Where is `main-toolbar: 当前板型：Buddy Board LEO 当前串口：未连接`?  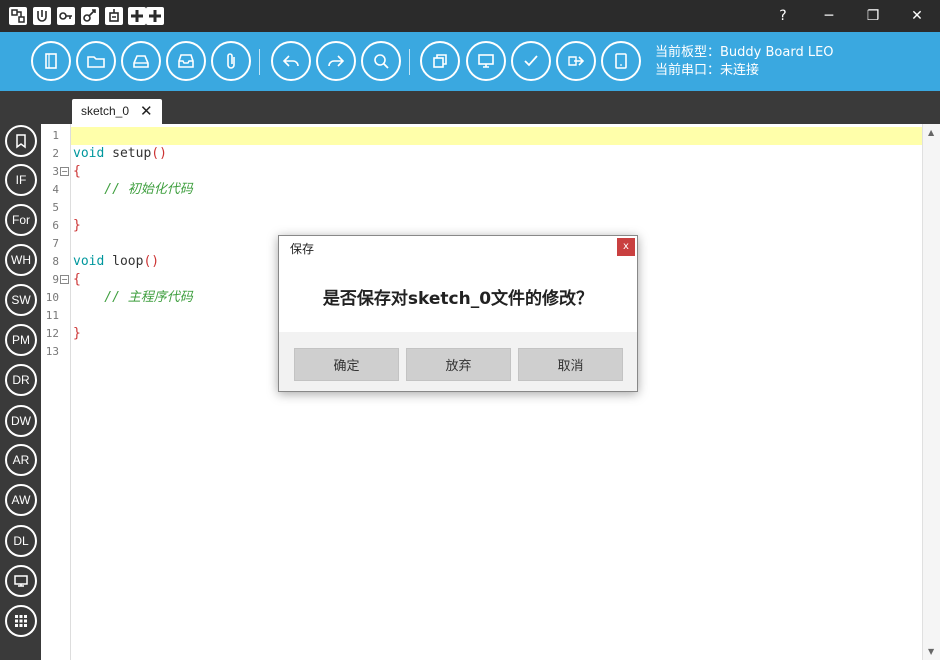 main-toolbar: 当前板型：Buddy Board LEO 当前串口：未连接 is located at coordinates (470, 61).